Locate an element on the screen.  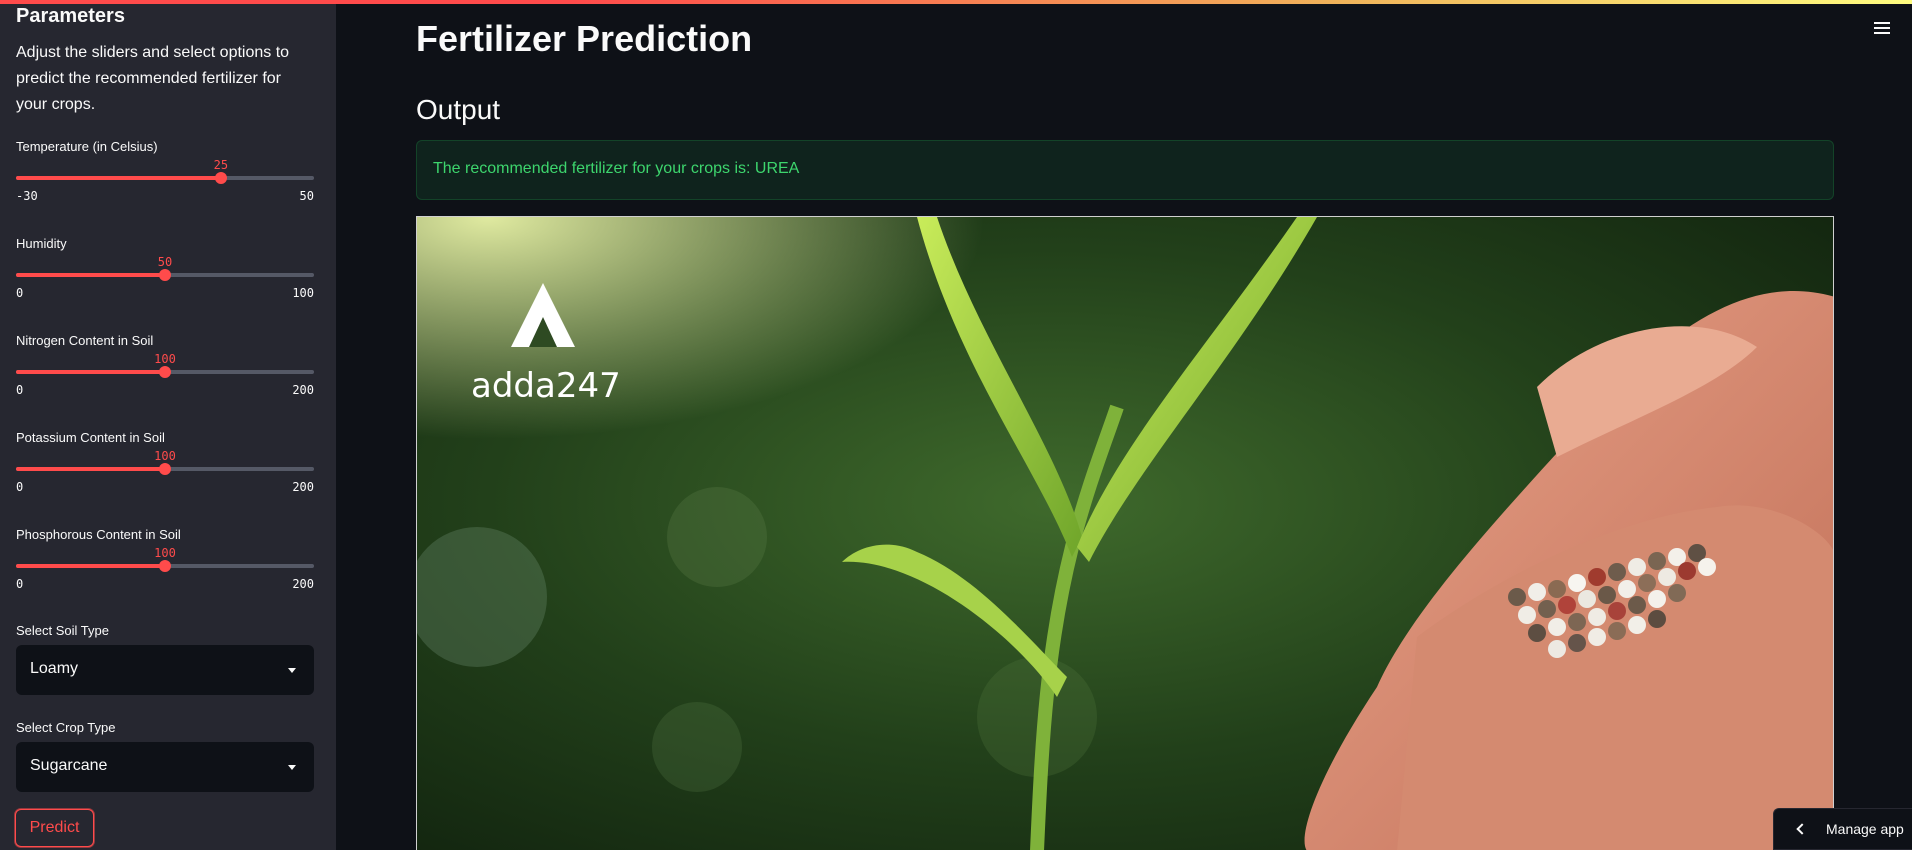
crop-type-value: Sugarcane is located at coordinates (69, 765).